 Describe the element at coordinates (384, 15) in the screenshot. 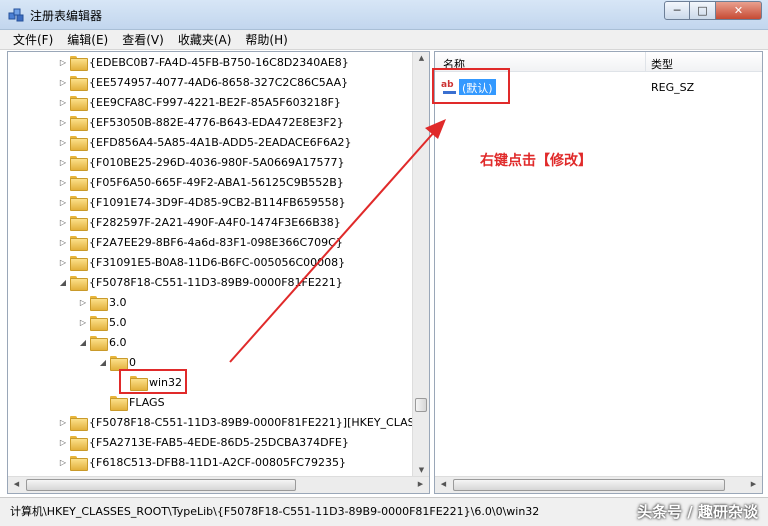

I see `title-bar: 注册表编辑器 ─ □ ✕` at that location.